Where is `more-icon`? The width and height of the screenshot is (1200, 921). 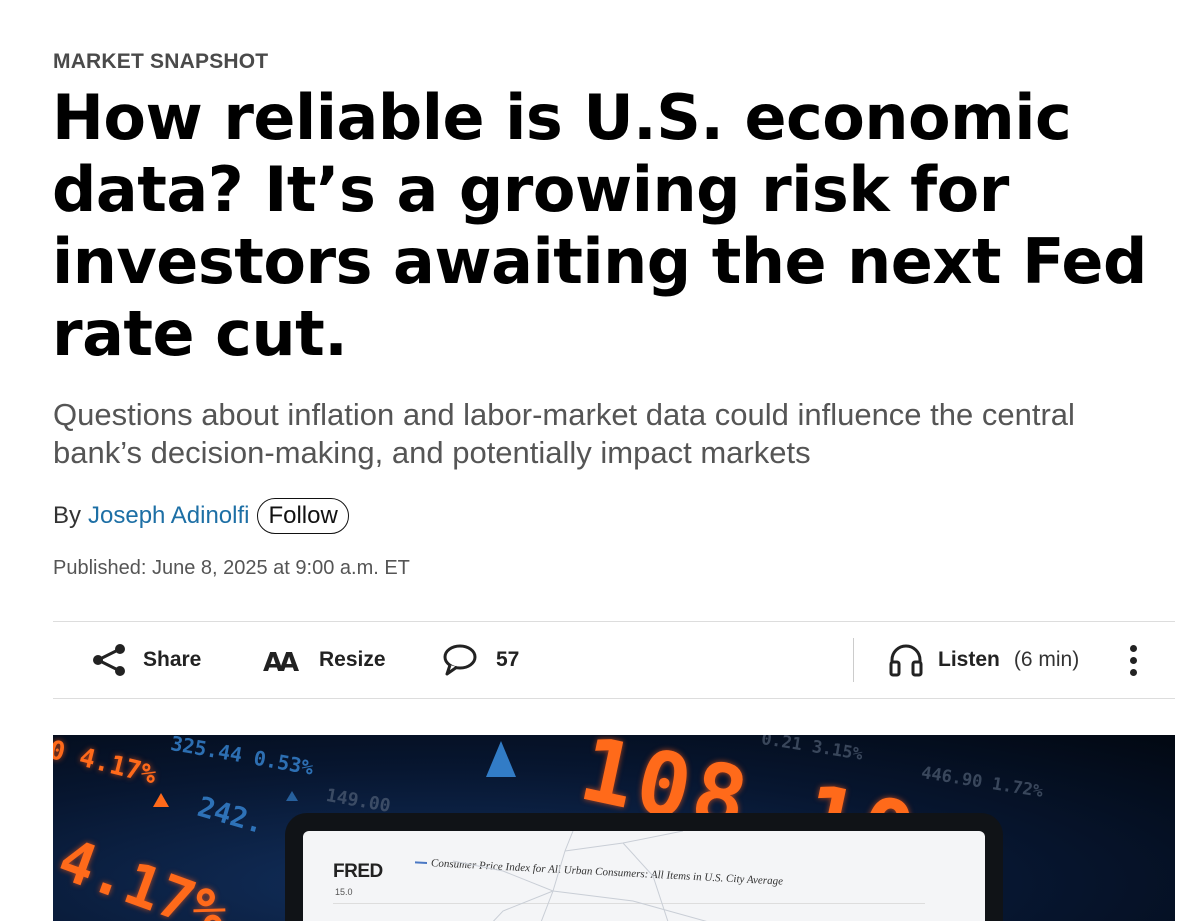
more-icon is located at coordinates (1133, 660).